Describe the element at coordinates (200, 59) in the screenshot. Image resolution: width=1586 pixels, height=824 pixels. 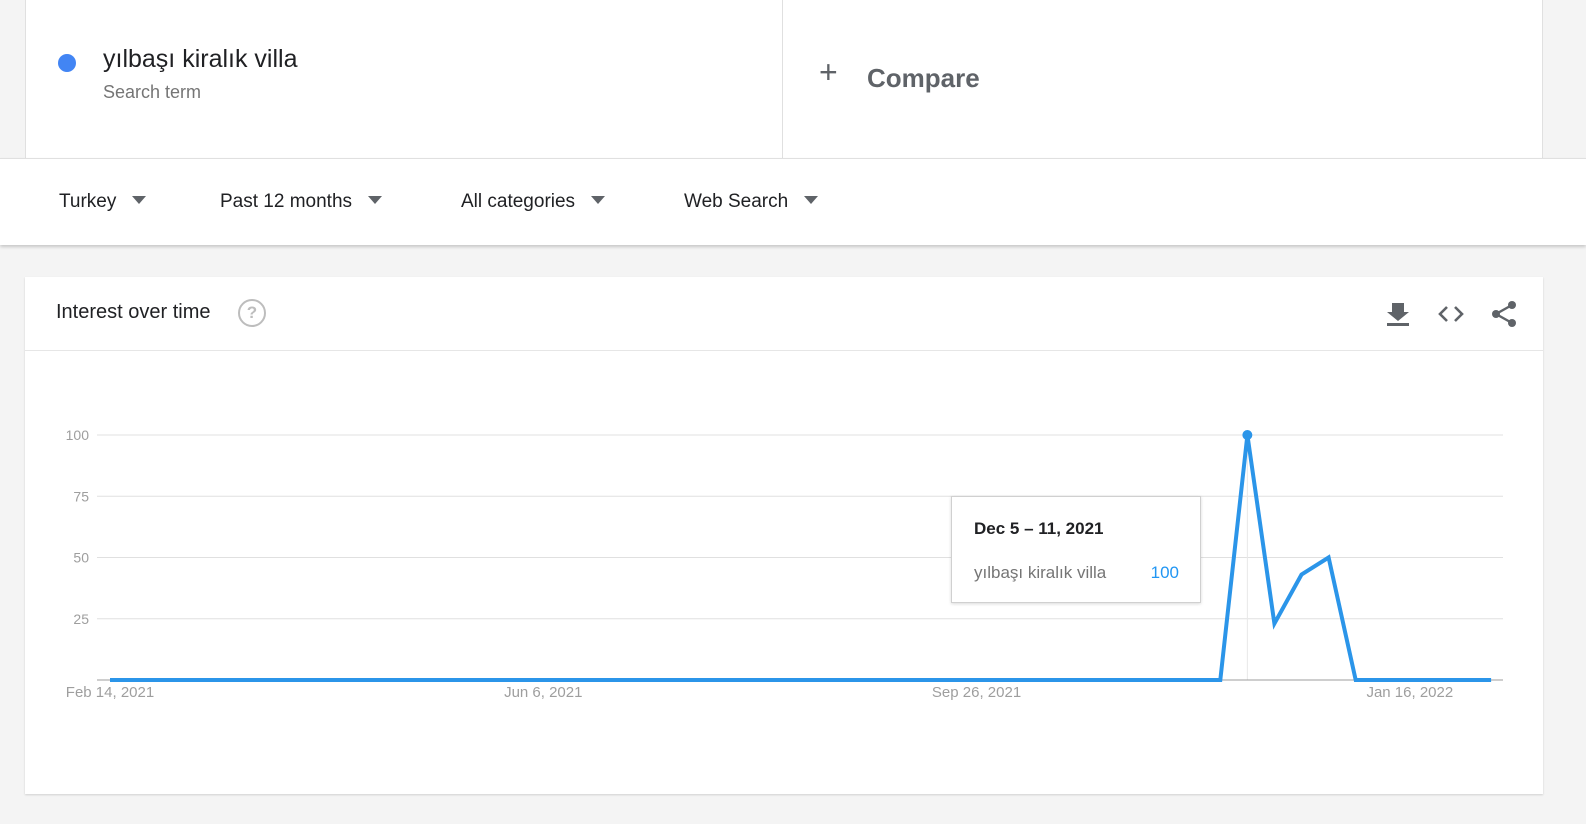
I see `search-term-name: yılbaşı kiralık villa` at that location.